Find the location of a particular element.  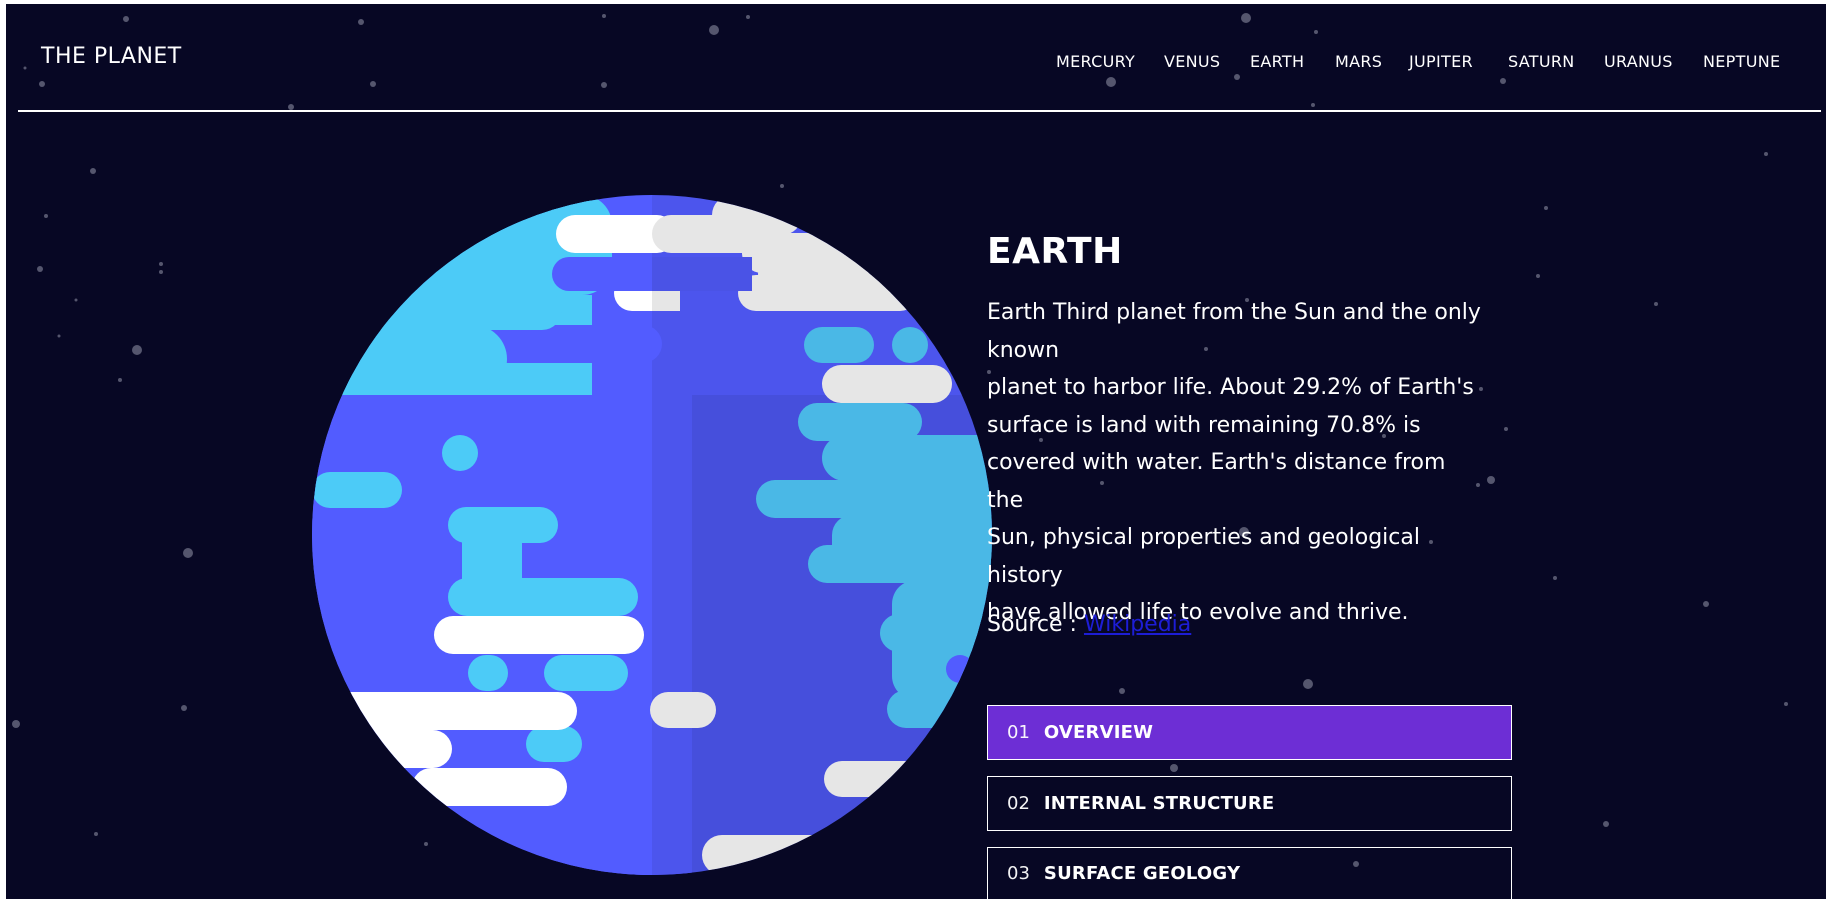

description-line: surface is land with remaining 70.8% is is located at coordinates (1204, 425).